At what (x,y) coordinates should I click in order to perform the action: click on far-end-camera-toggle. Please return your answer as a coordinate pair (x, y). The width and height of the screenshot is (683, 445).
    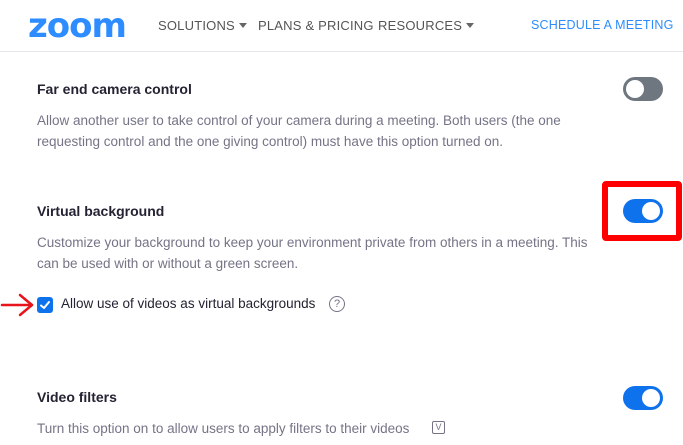
    Looking at the image, I should click on (643, 89).